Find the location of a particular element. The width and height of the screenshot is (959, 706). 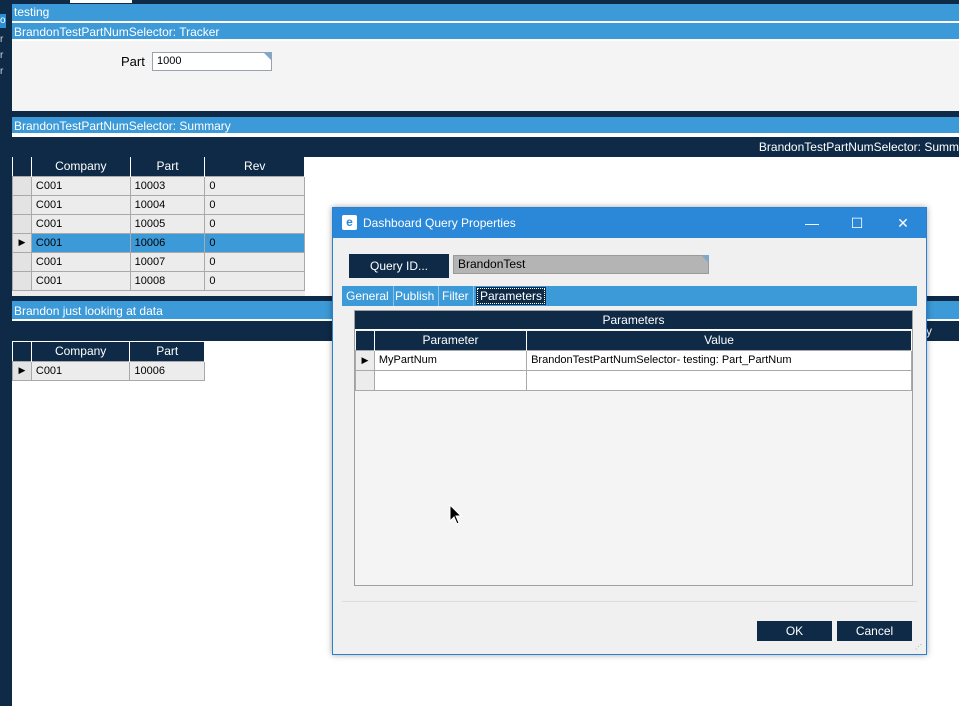

table-row: C001 10008 0 is located at coordinates (158, 280).